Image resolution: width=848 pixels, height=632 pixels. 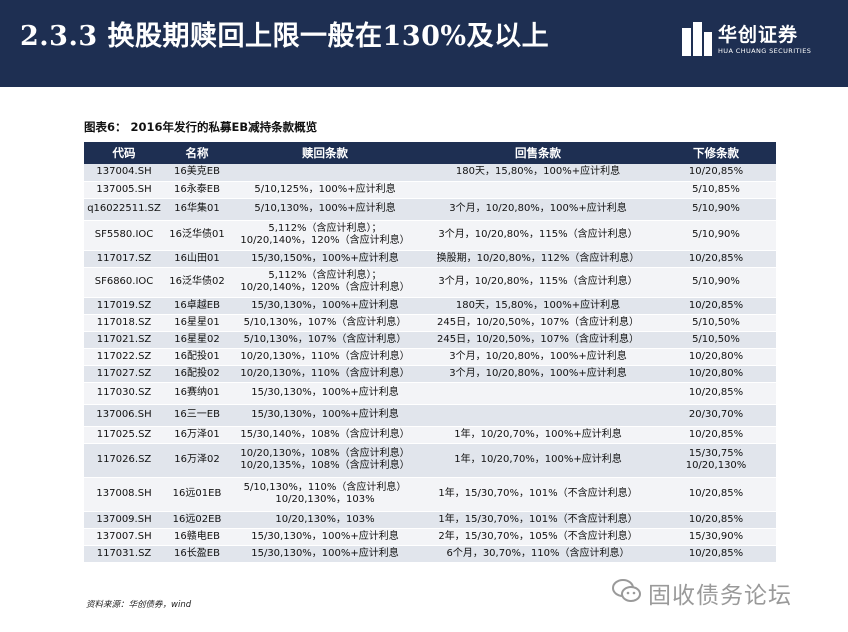 What do you see at coordinates (325, 190) in the screenshot?
I see `cell-redeem: 5/10,125%，100%+应计利息` at bounding box center [325, 190].